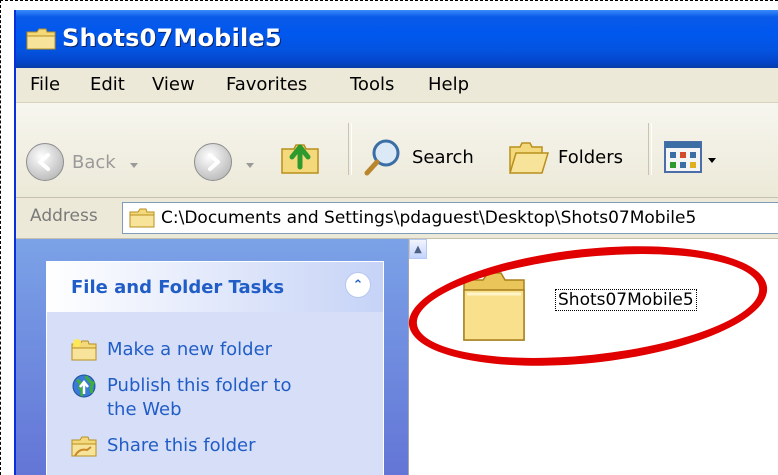 The width and height of the screenshot is (778, 475). Describe the element at coordinates (418, 249) in the screenshot. I see `scroll-up-arrow-icon: ▲` at that location.